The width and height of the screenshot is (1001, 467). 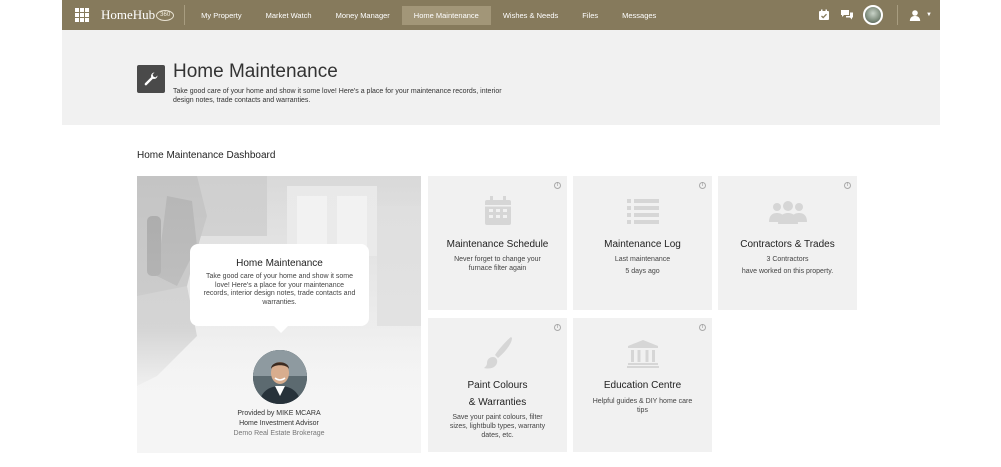 I want to click on calendar-check-icon, so click(x=824, y=15).